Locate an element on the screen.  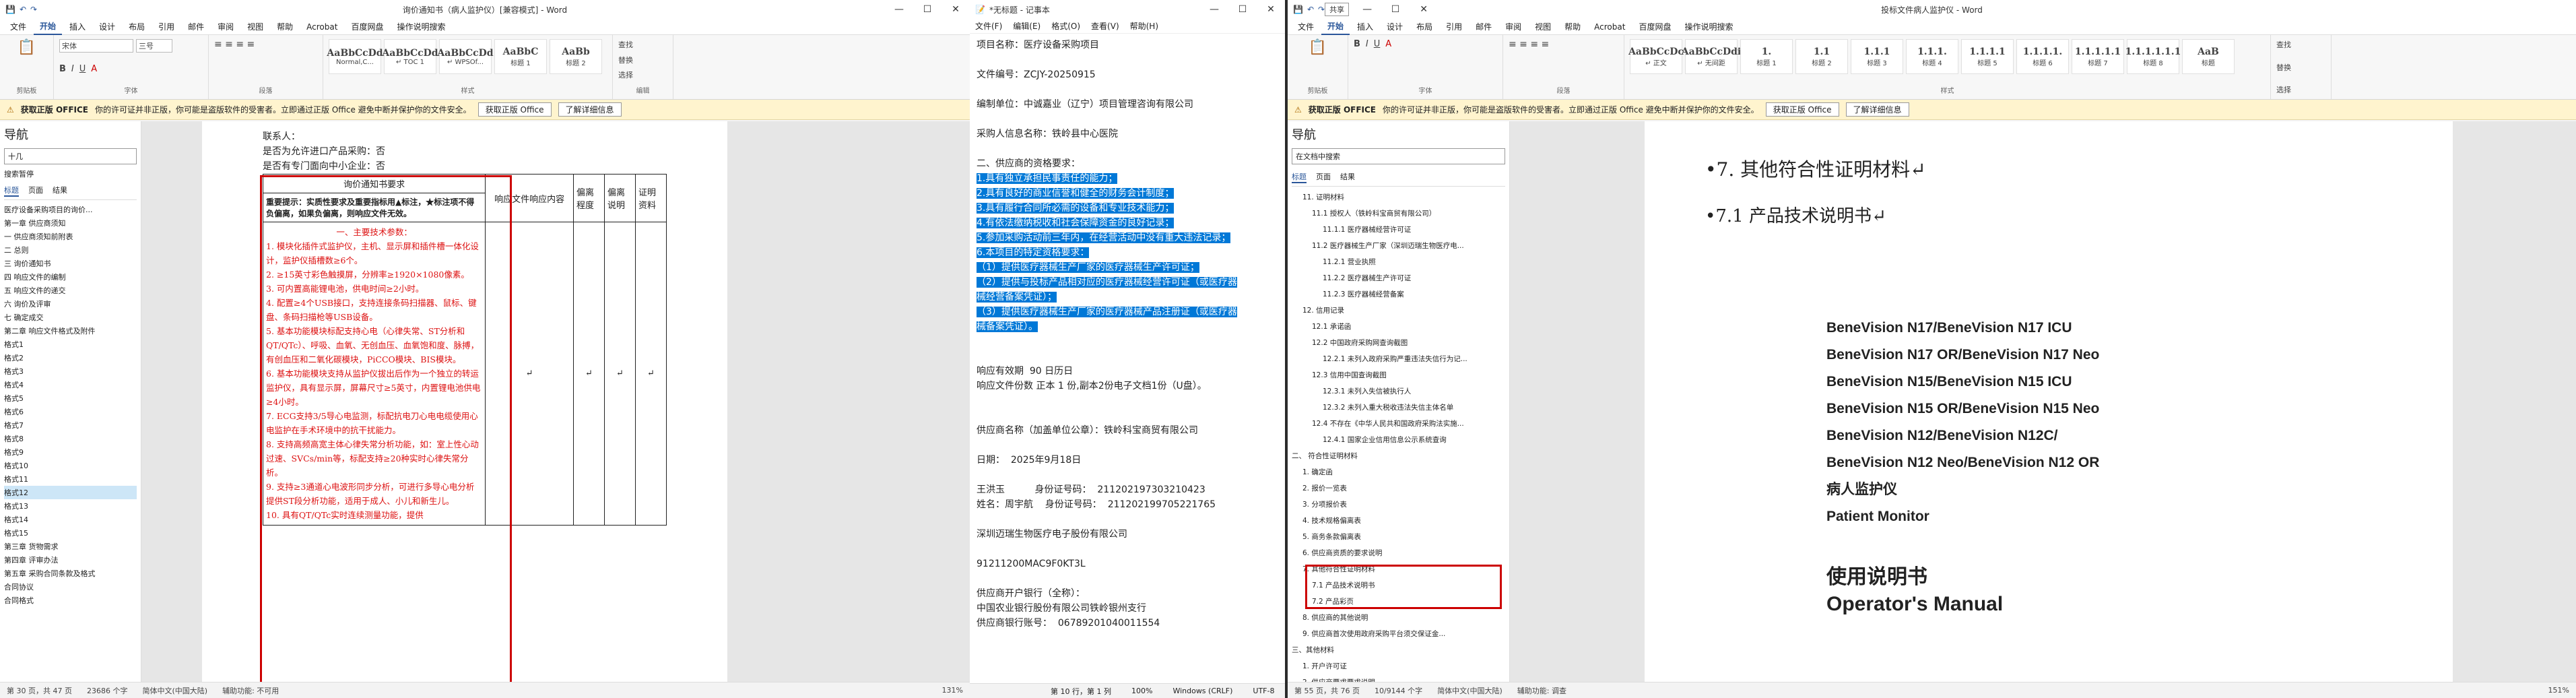
nav-item: 格式13 is located at coordinates (70, 506).